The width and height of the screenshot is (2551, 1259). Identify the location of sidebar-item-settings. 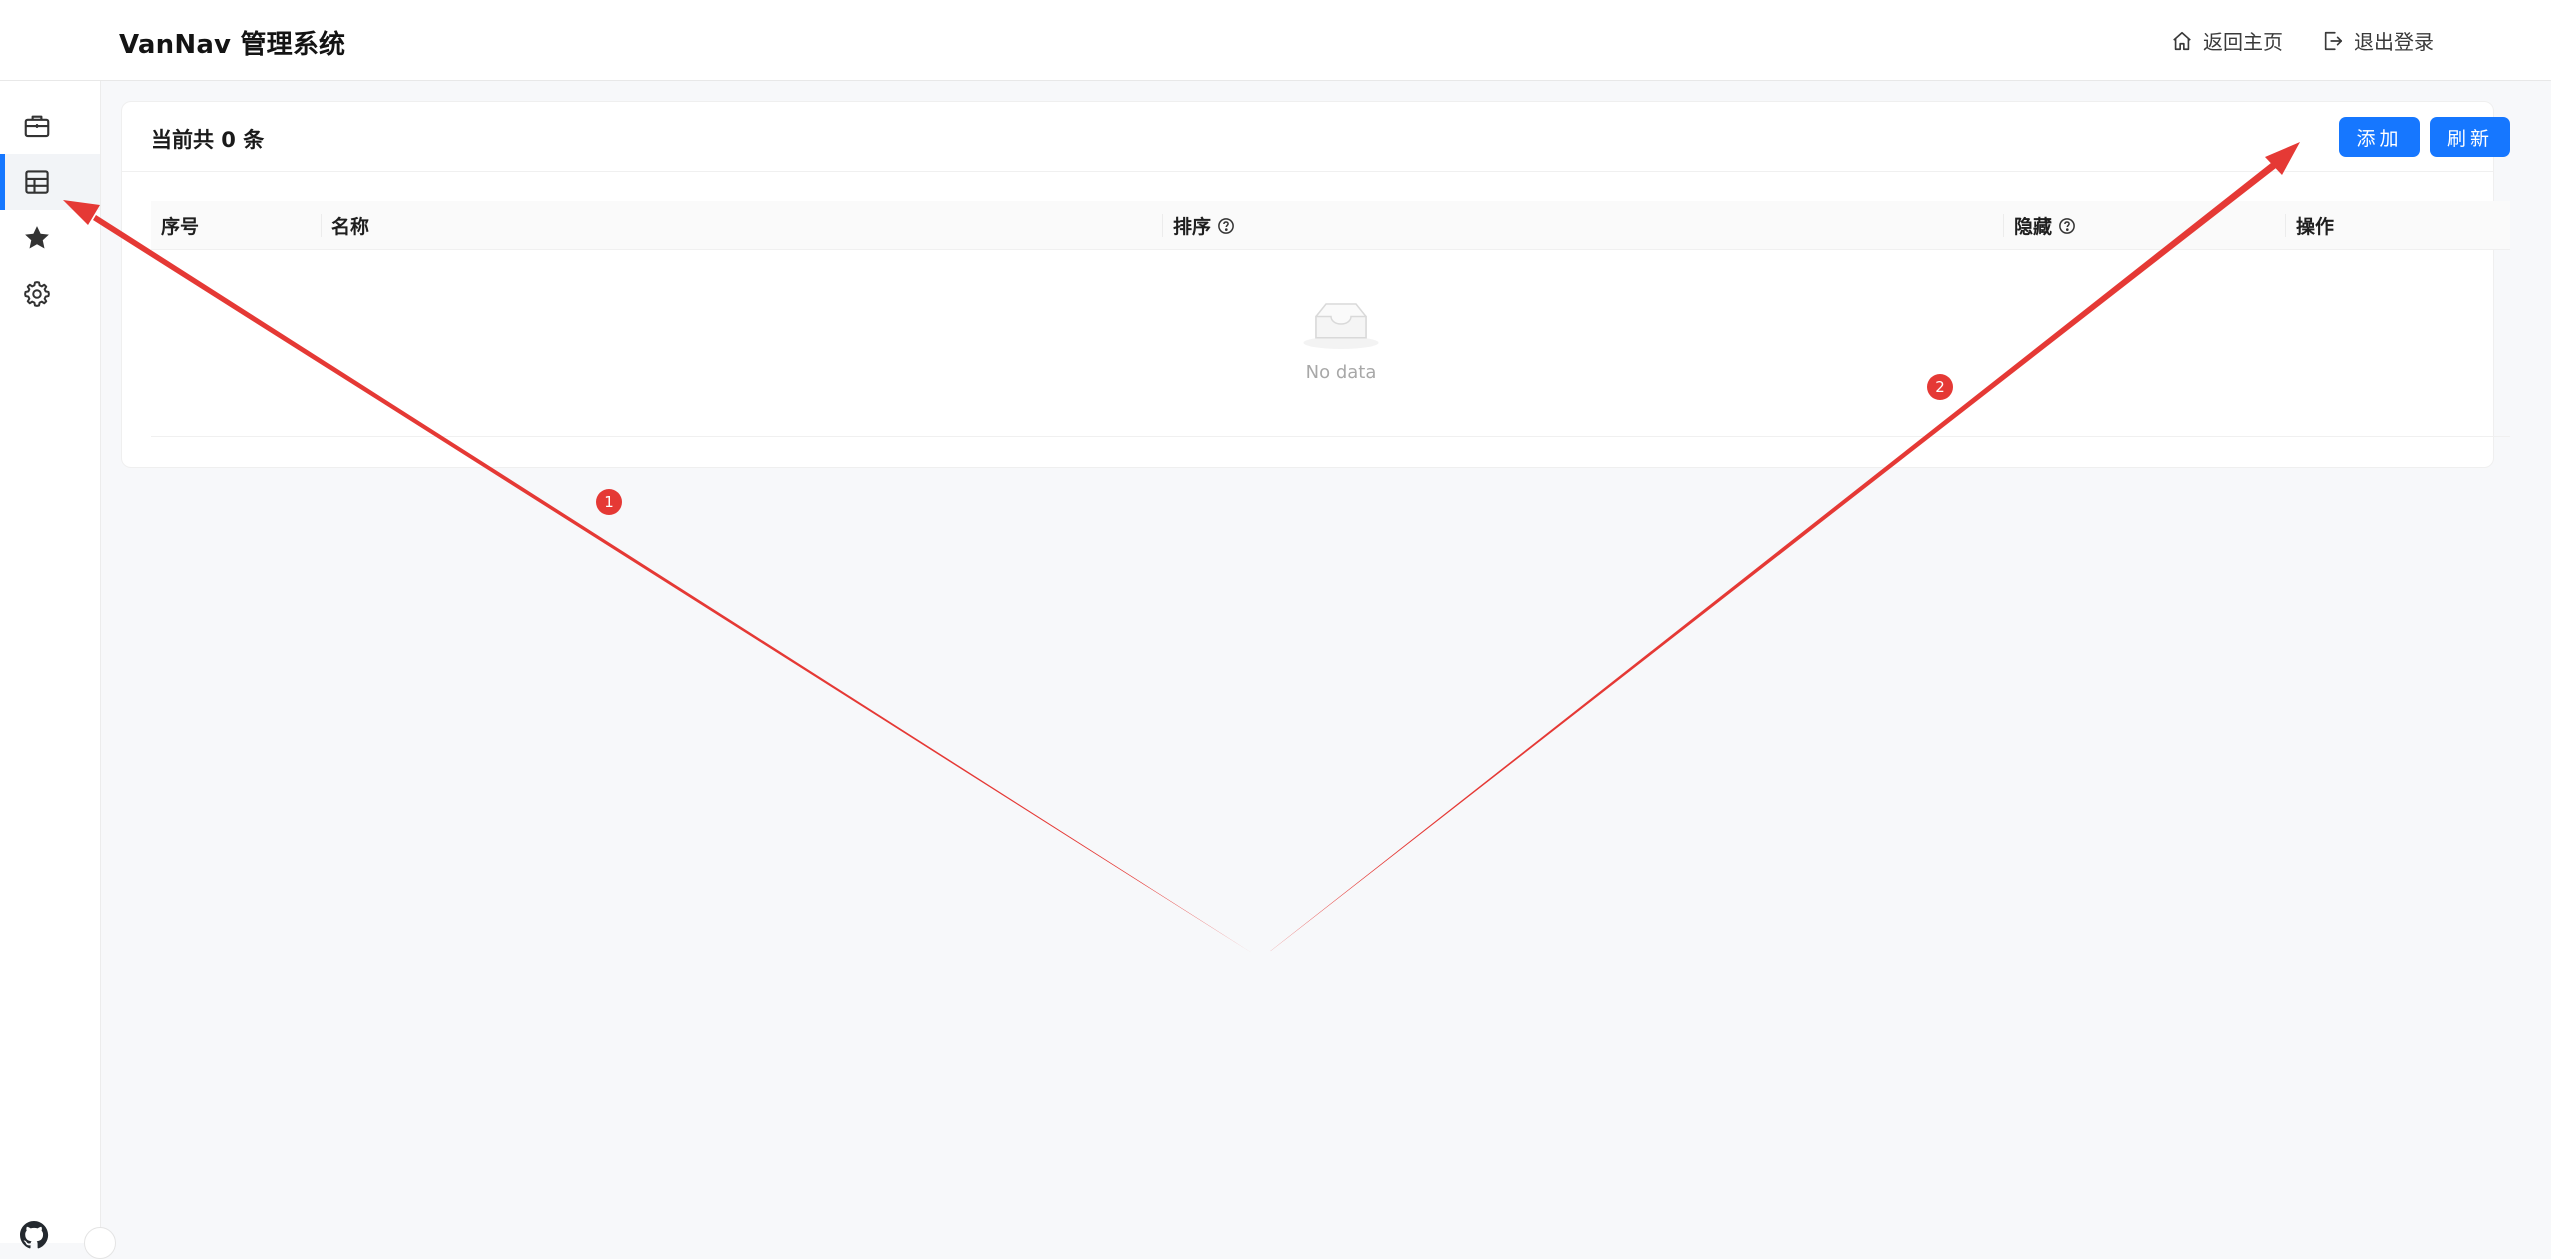
(50, 294).